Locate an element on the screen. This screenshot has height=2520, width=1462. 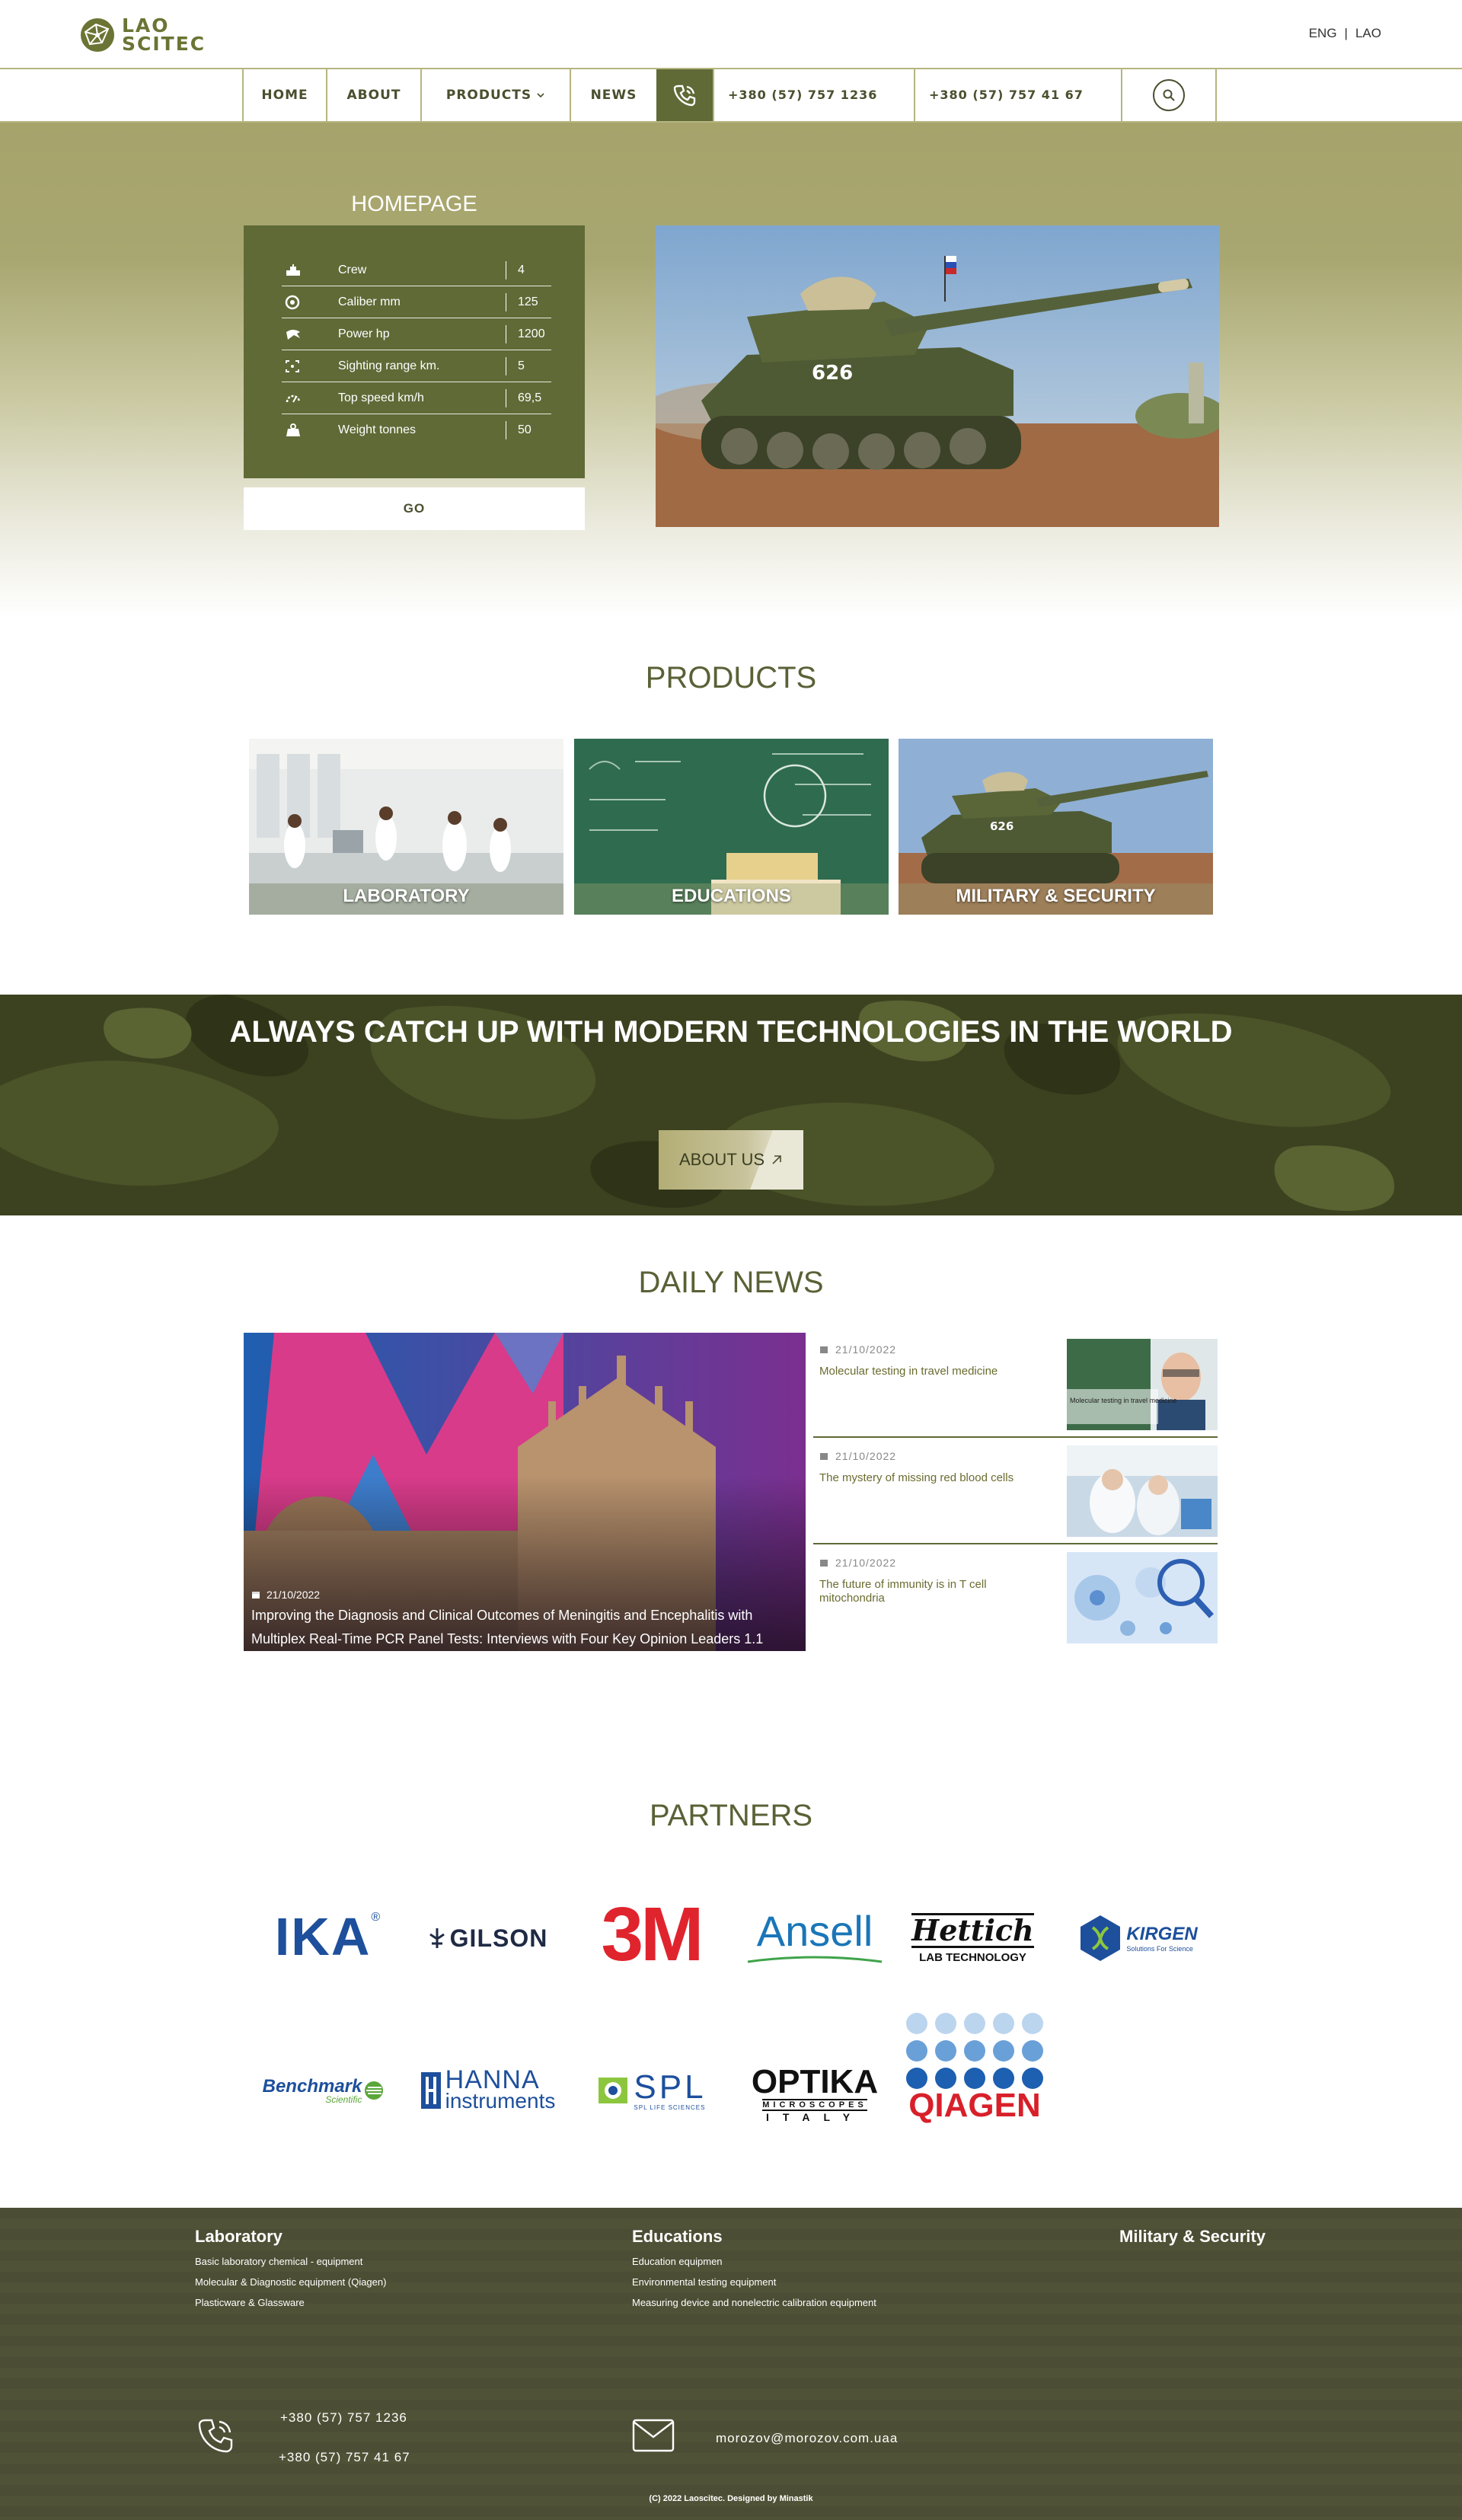
about-us-button: ABOUT US is located at coordinates (731, 1160).